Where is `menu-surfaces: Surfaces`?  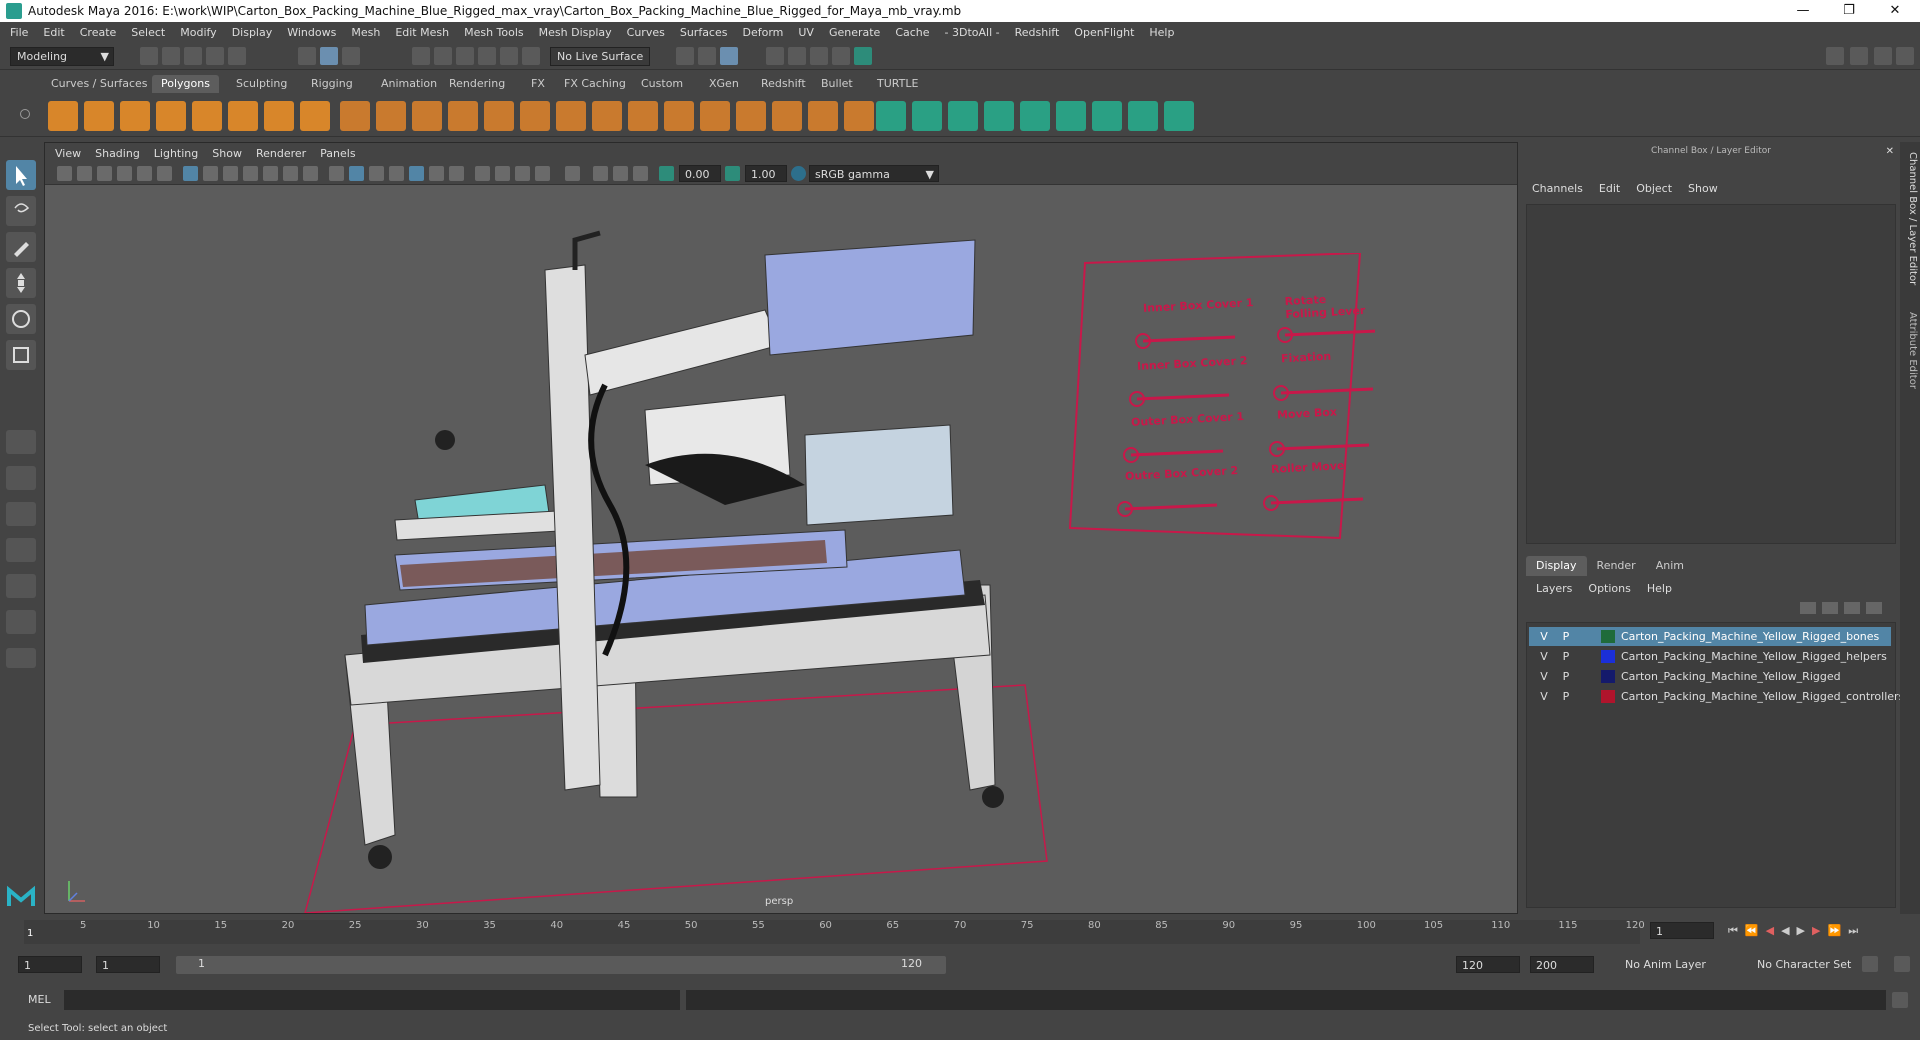
menu-surfaces: Surfaces is located at coordinates (704, 32).